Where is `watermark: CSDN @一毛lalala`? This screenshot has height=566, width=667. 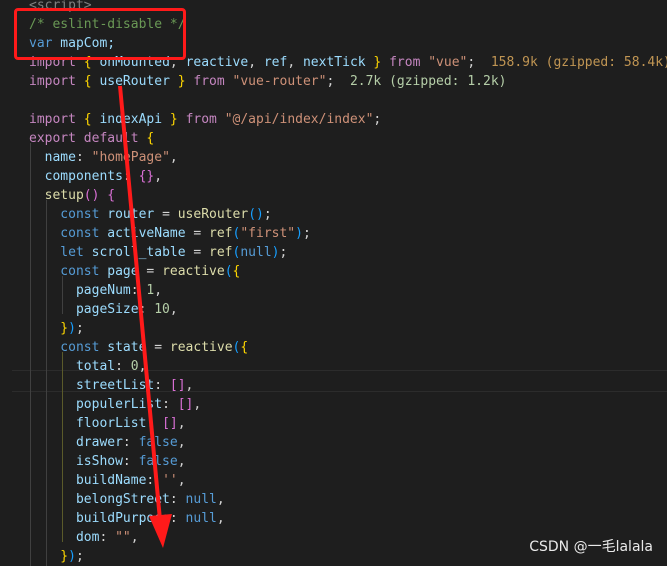 watermark: CSDN @一毛lalala is located at coordinates (591, 547).